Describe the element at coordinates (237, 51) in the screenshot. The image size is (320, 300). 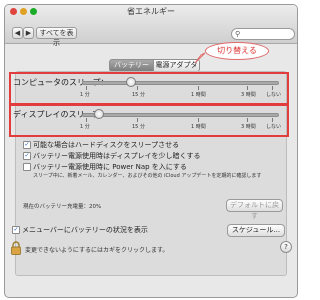
I see `annotation-callout: 切り替える` at that location.